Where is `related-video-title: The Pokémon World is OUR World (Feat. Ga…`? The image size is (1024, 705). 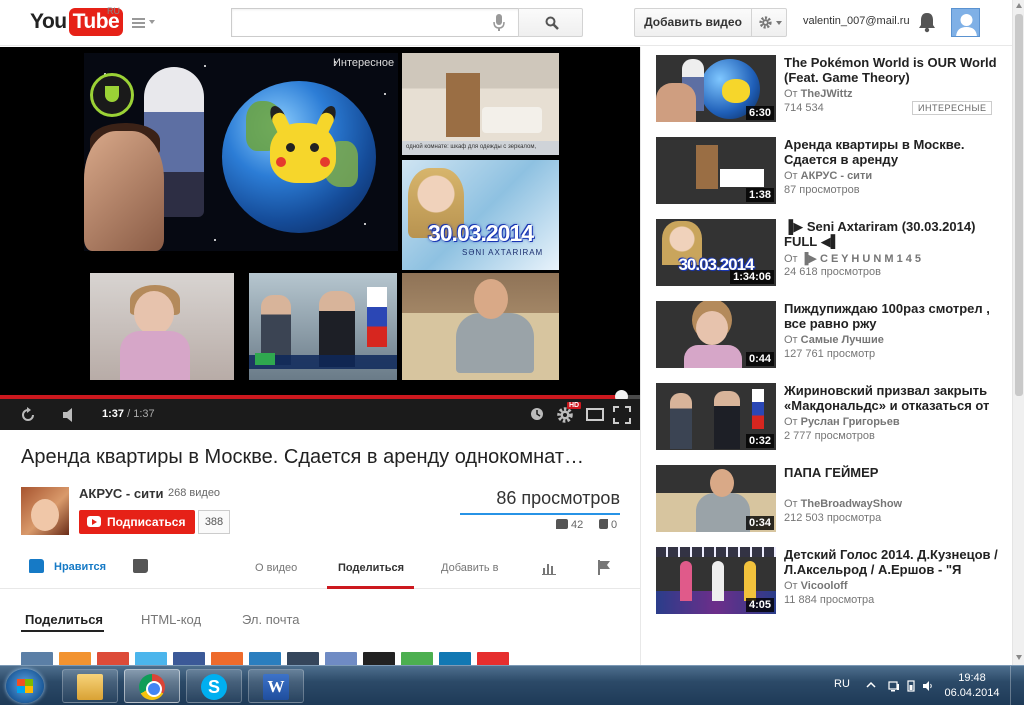 related-video-title: The Pokémon World is OUR World (Feat. Ga… is located at coordinates (891, 70).